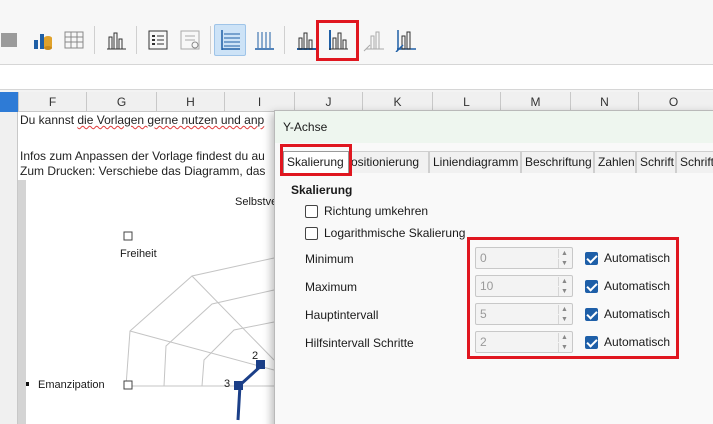 The image size is (713, 424). I want to click on format-selection-icon, so click(190, 40).